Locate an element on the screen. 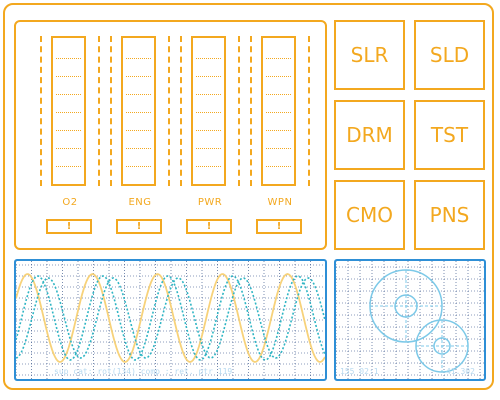 The image size is (500, 400). gauge-eng: ENG ! is located at coordinates (140, 136).